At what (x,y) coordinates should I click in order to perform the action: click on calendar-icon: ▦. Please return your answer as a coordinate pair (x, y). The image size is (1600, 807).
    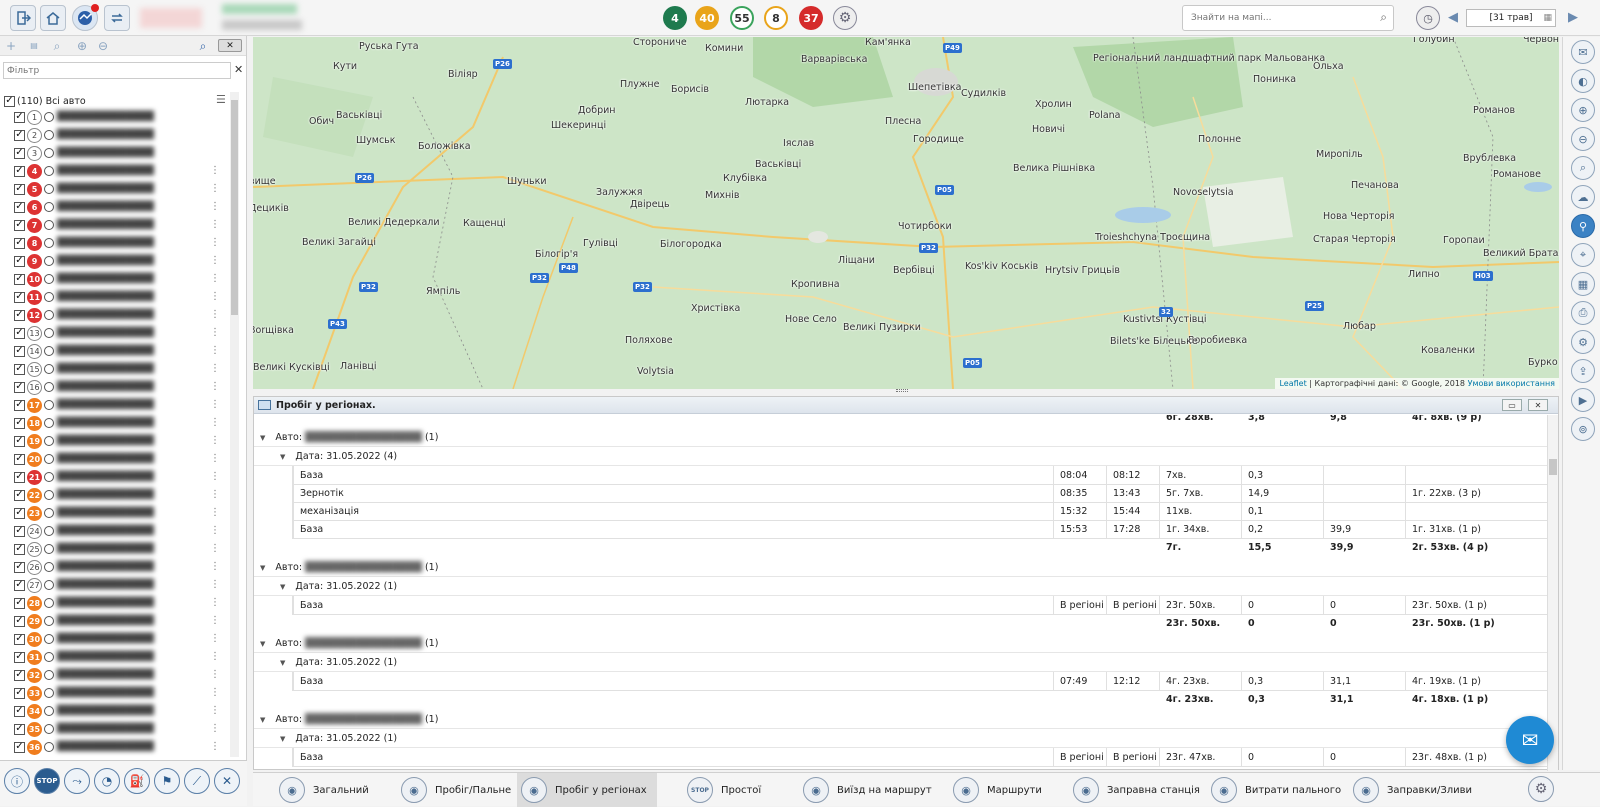
    Looking at the image, I should click on (1547, 18).